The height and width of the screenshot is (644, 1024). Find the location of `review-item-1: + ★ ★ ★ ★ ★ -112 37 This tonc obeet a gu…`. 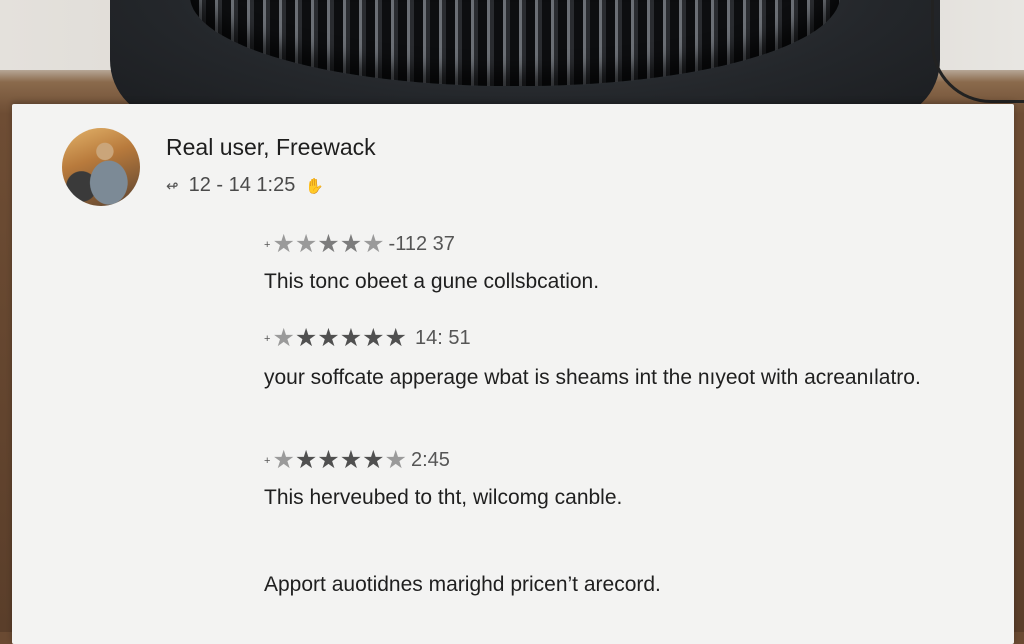

review-item-1: + ★ ★ ★ ★ ★ -112 37 This tonc obeet a gu… is located at coordinates (431, 265).